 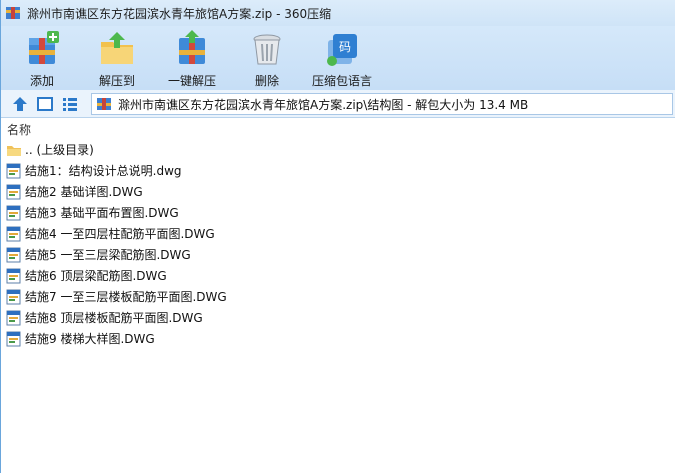 I want to click on toolbar: 添加 解压到 一键解压 删除 码 压缩包语言, so click(x=338, y=58).